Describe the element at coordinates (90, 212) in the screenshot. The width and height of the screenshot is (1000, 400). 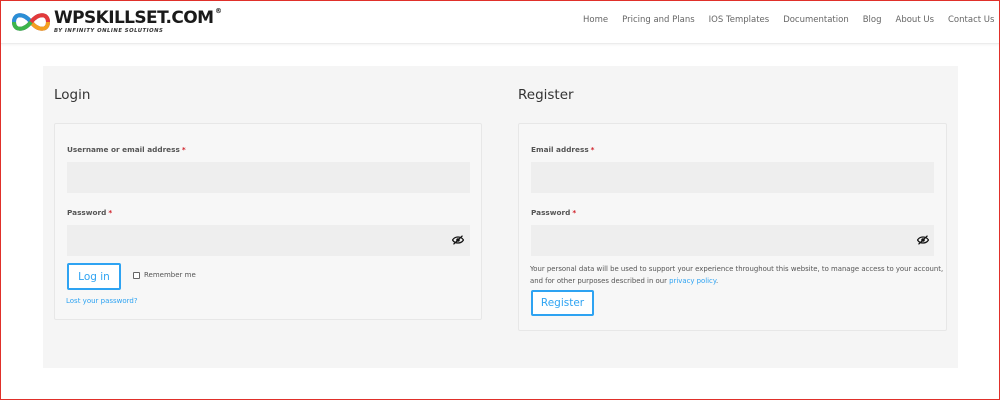
I see `login-password-label: Password *` at that location.